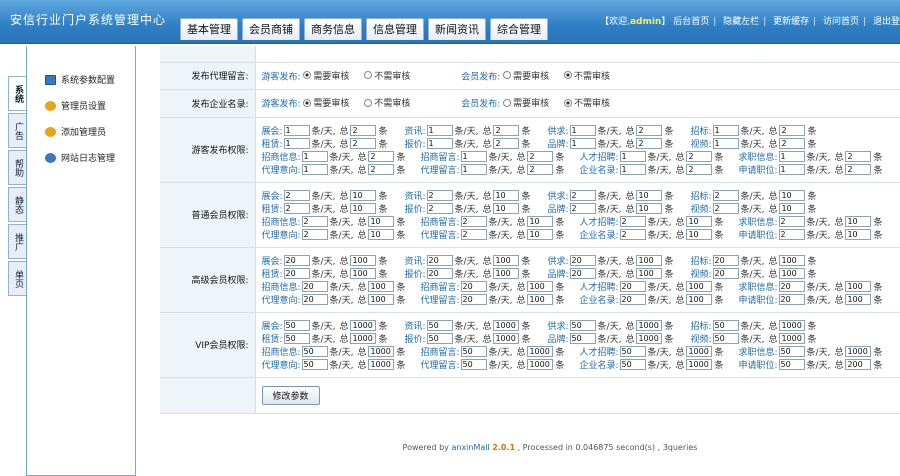 The image size is (900, 476). I want to click on side-tab-page: 单页, so click(17, 278).